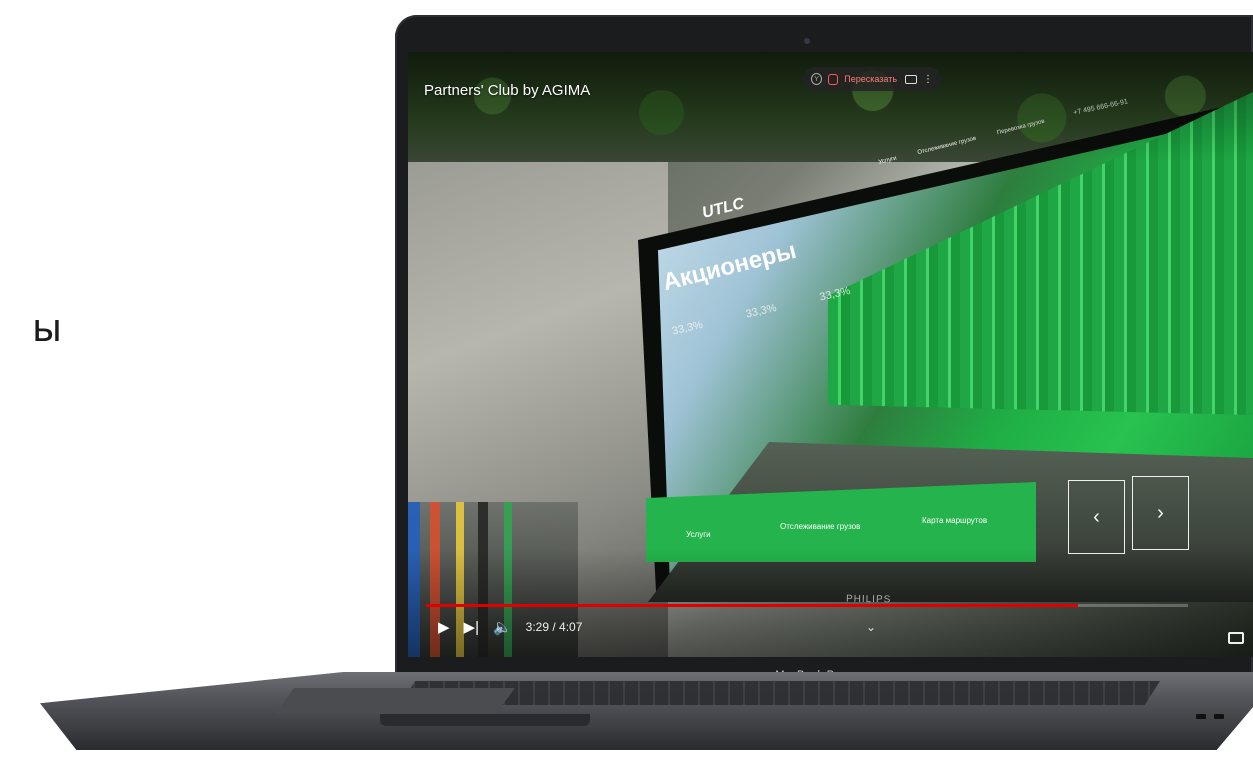 The height and width of the screenshot is (760, 1253). I want to click on laptop-notch, so click(485, 720).